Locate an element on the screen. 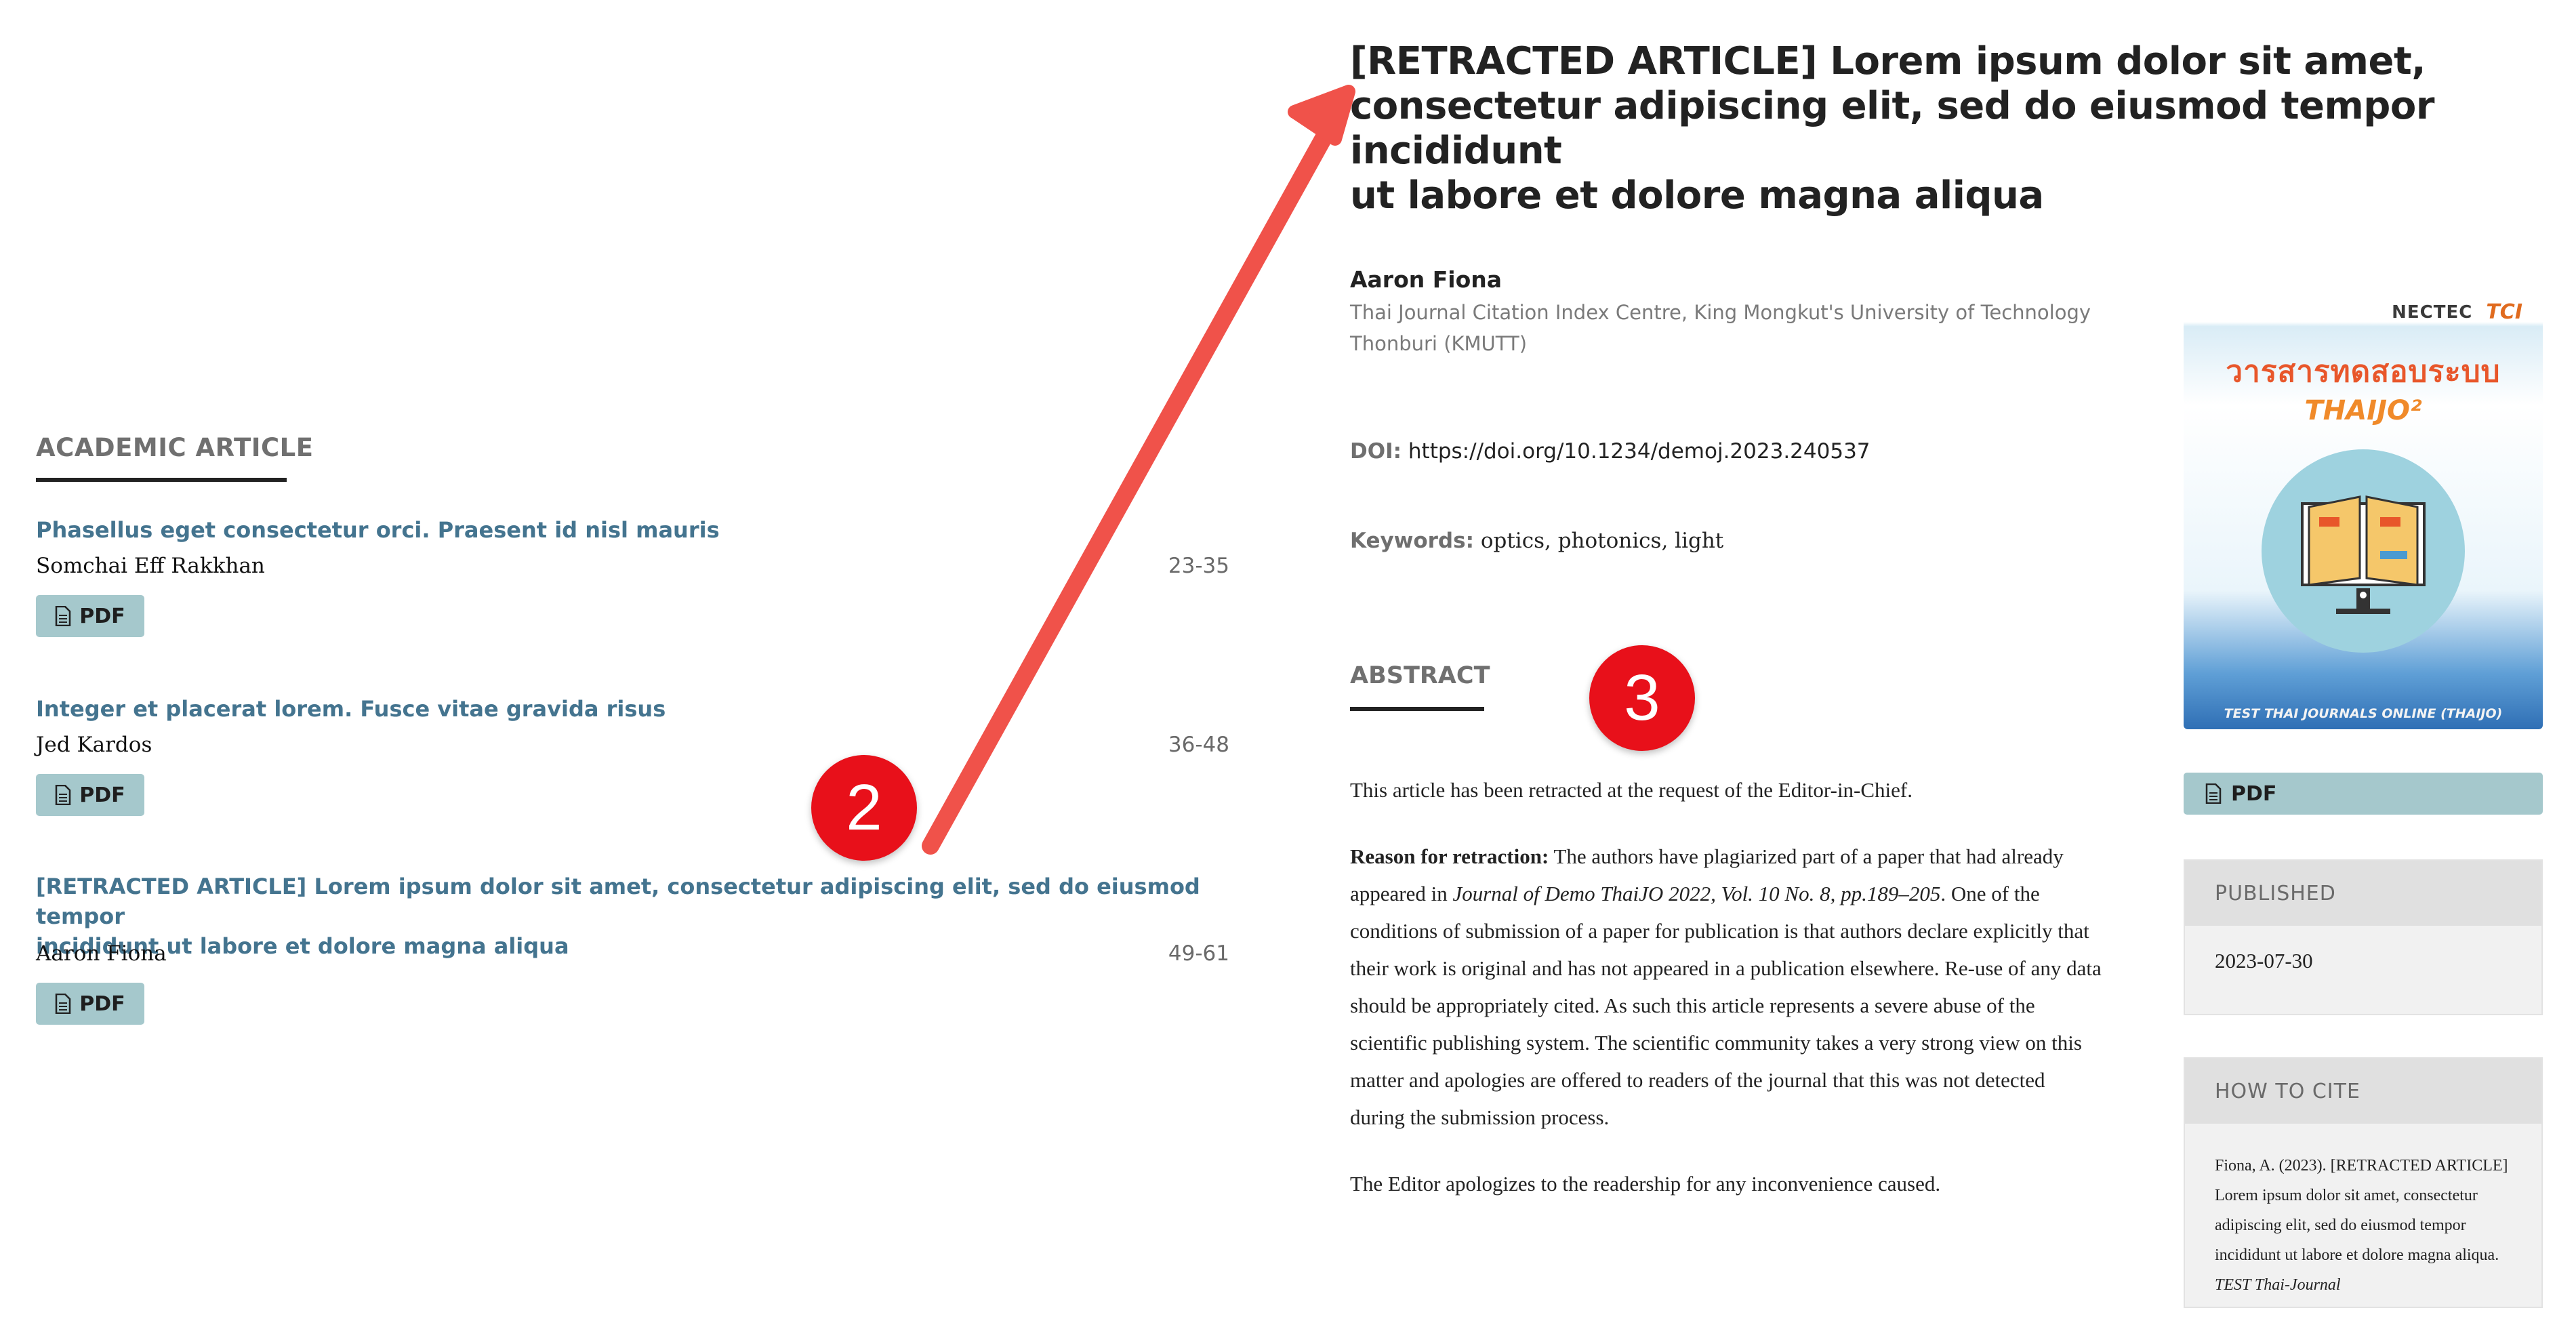 The height and width of the screenshot is (1327, 2576). annotation-badge-3: 3 is located at coordinates (1642, 698).